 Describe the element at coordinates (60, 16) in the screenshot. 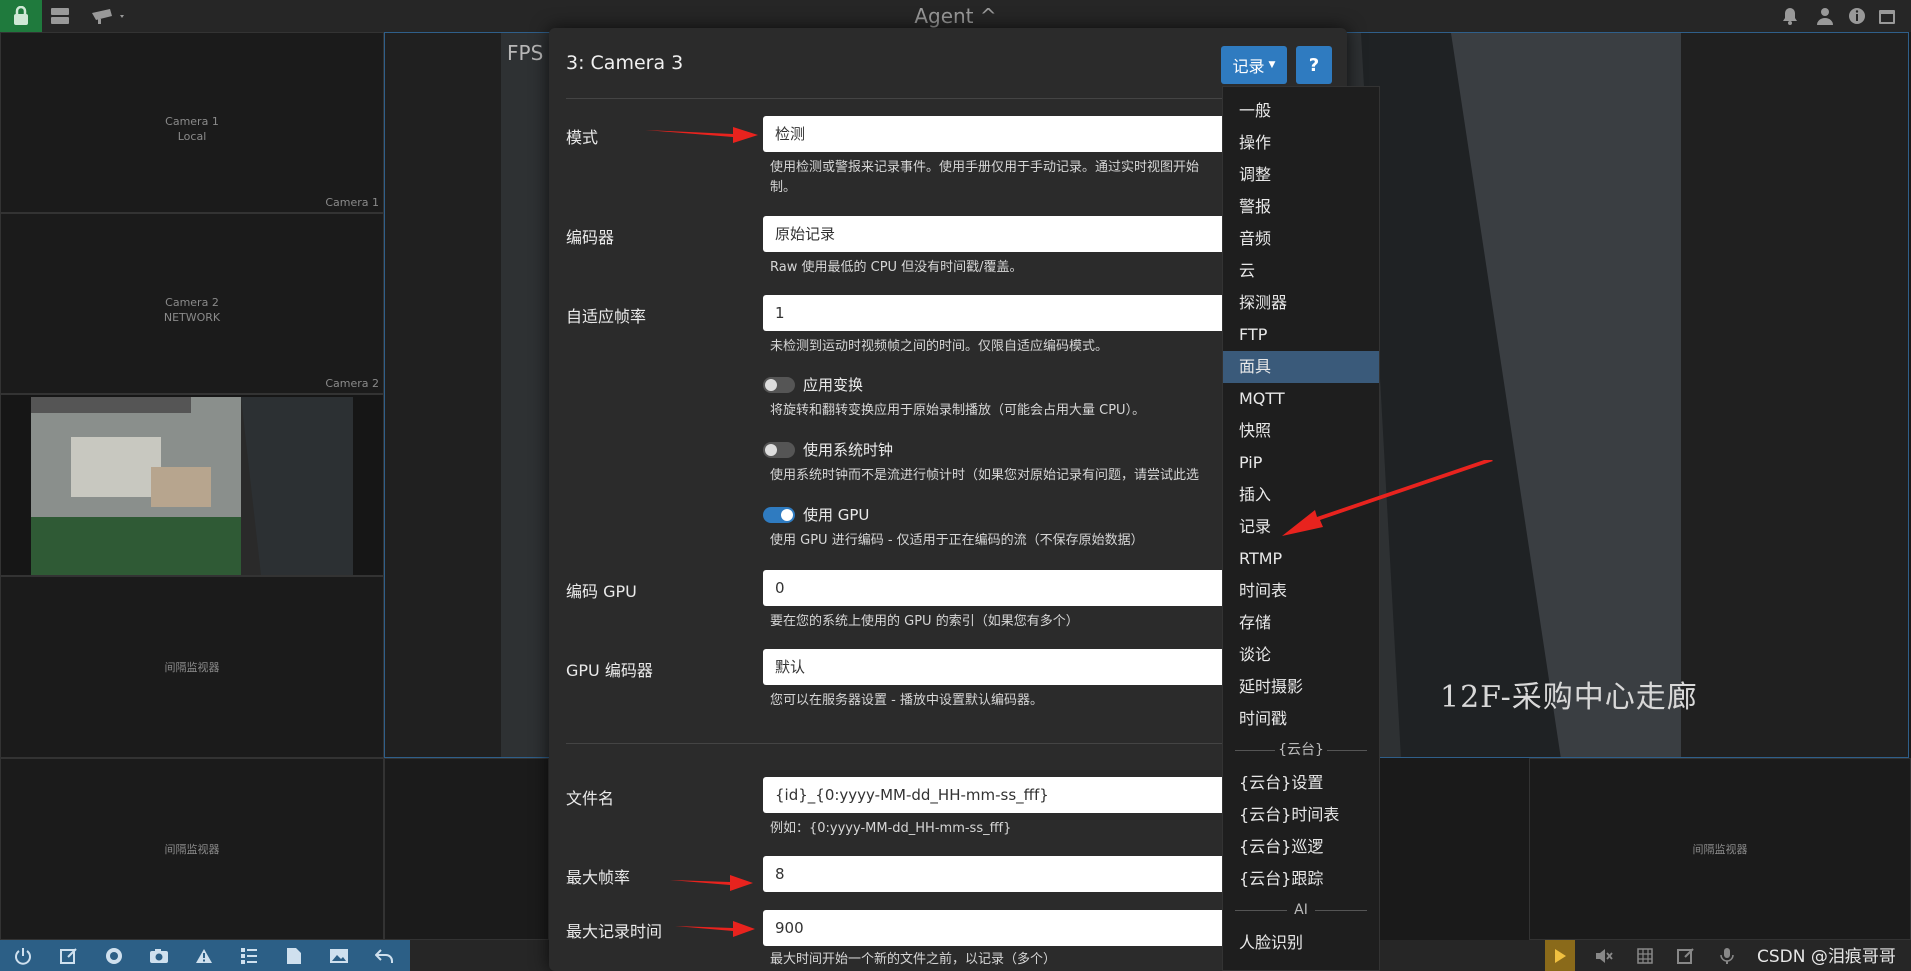

I see `server-icon` at that location.